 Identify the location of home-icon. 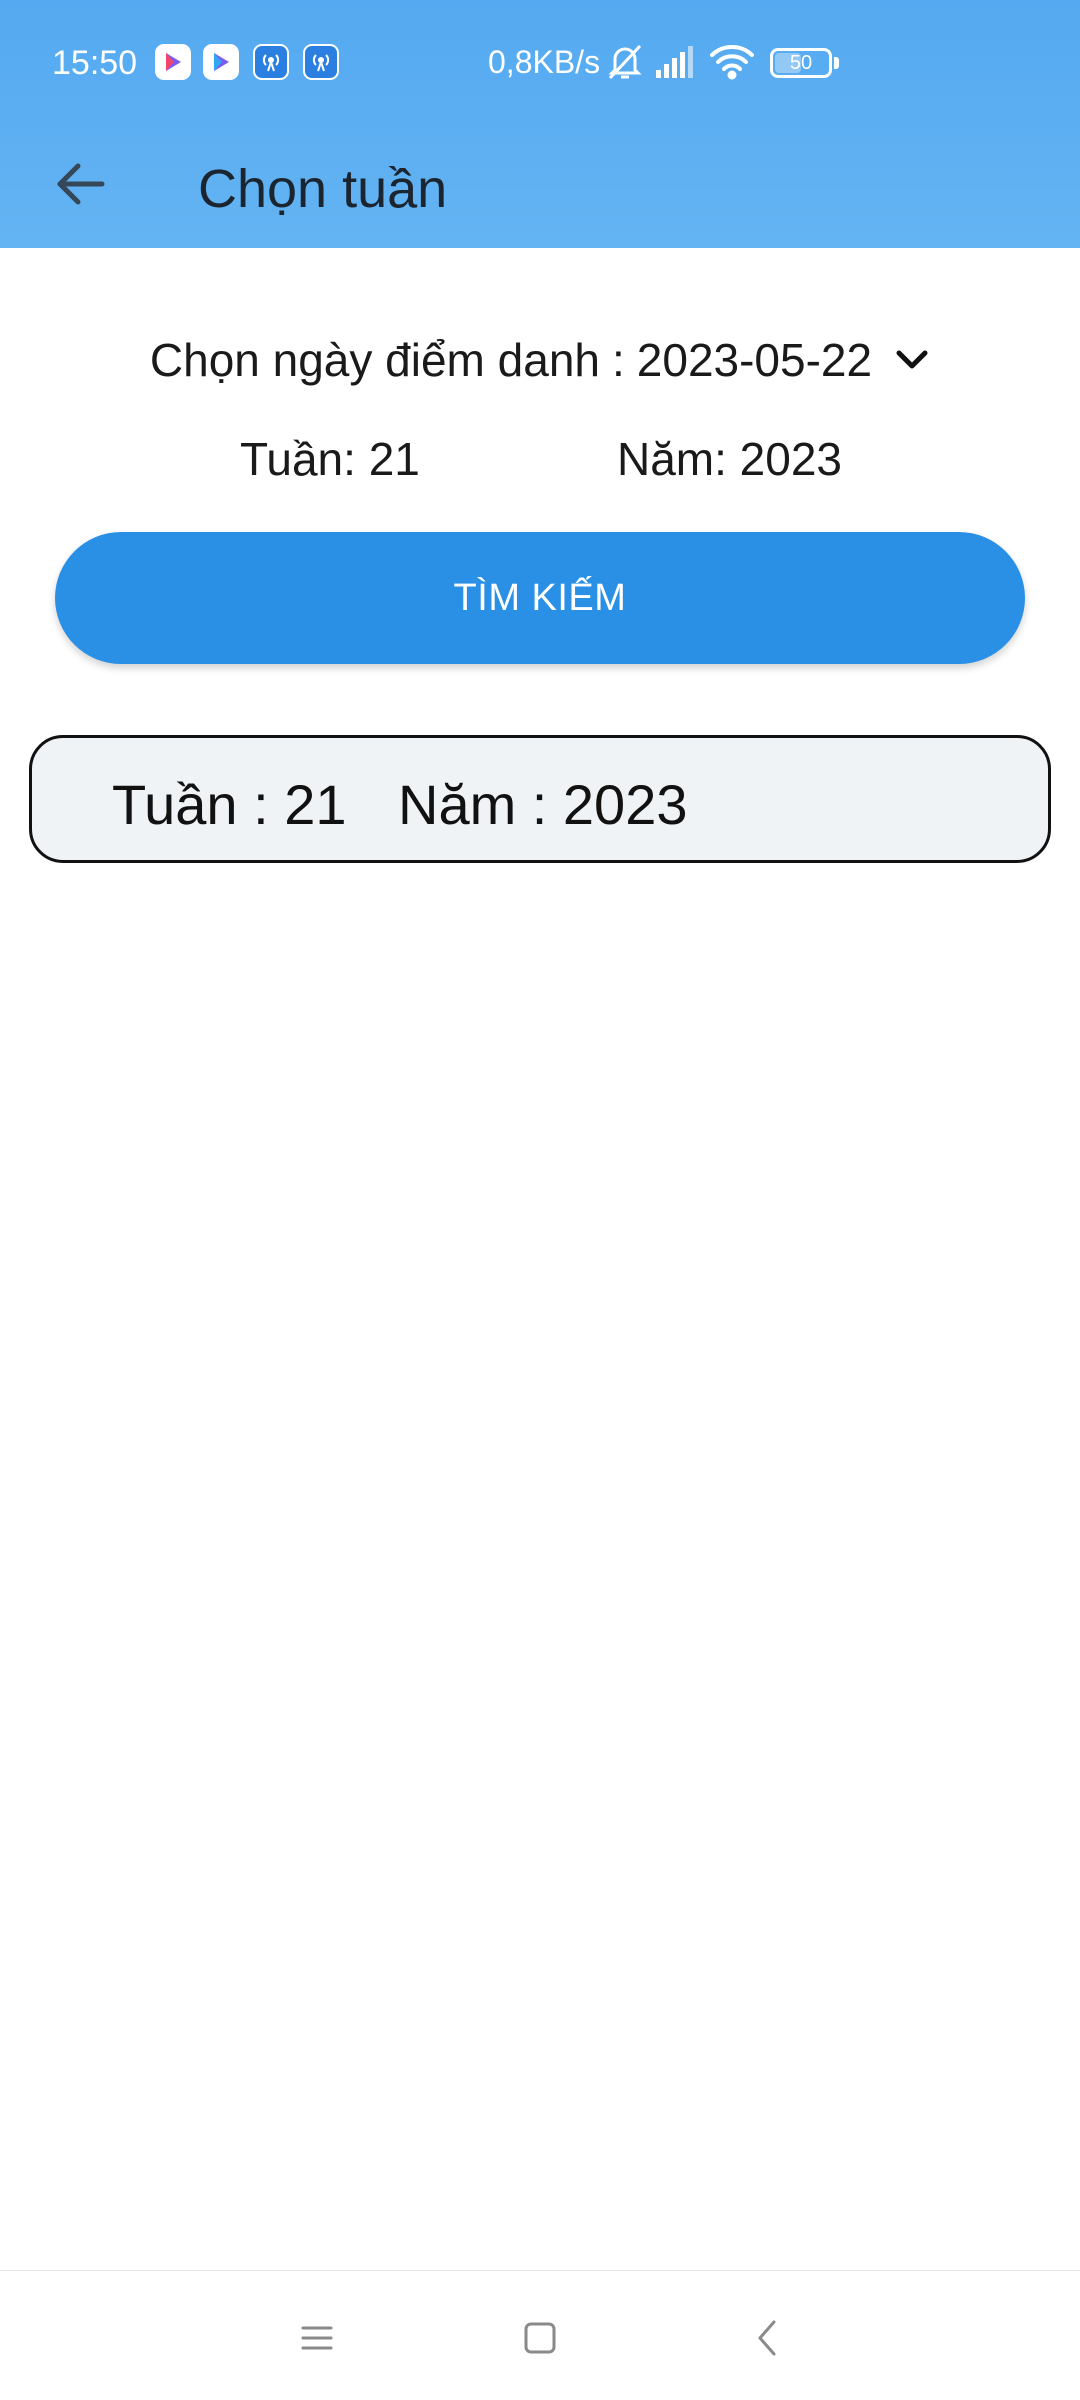
(540, 2338).